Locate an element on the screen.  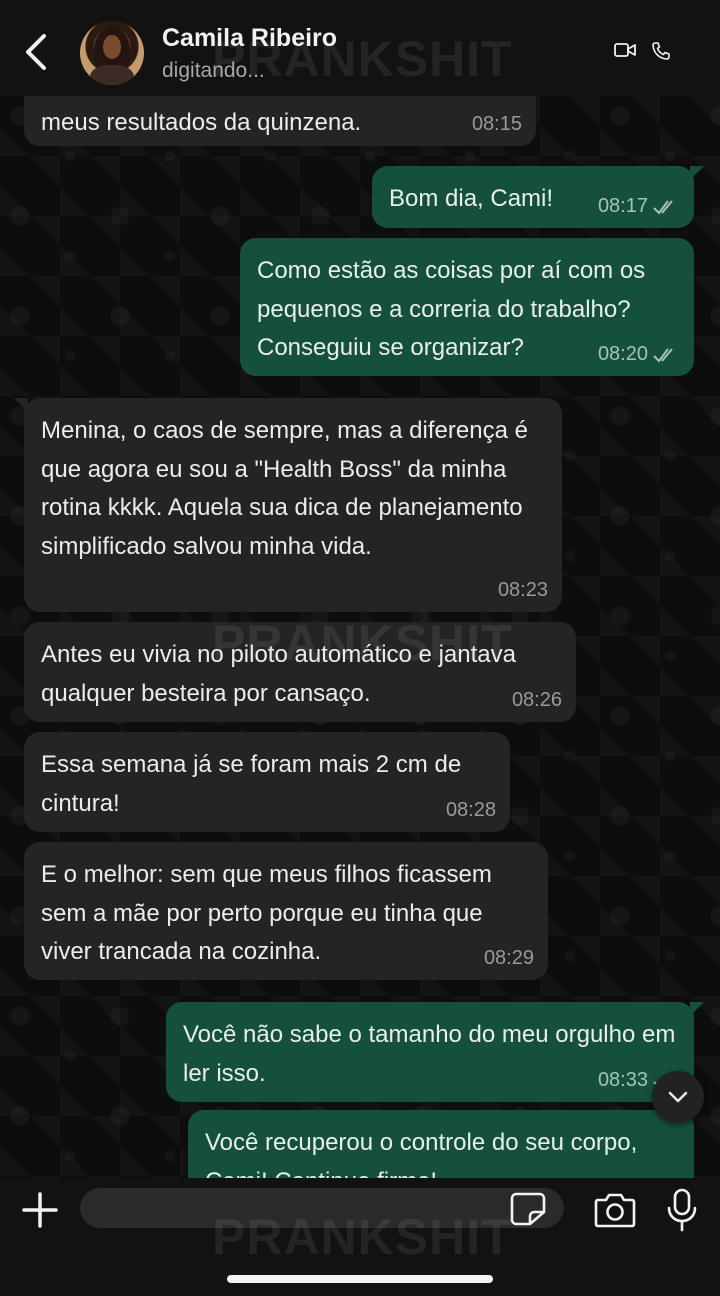
message-time: 08:26 is located at coordinates (536, 700).